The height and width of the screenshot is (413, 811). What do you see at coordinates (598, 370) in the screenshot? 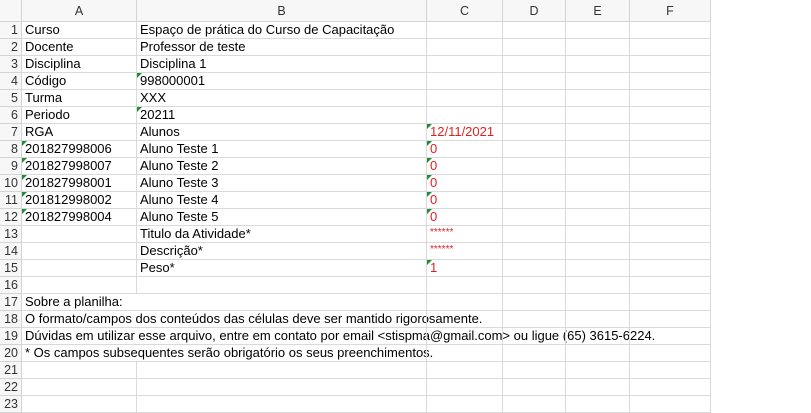
I see `cell-e21` at bounding box center [598, 370].